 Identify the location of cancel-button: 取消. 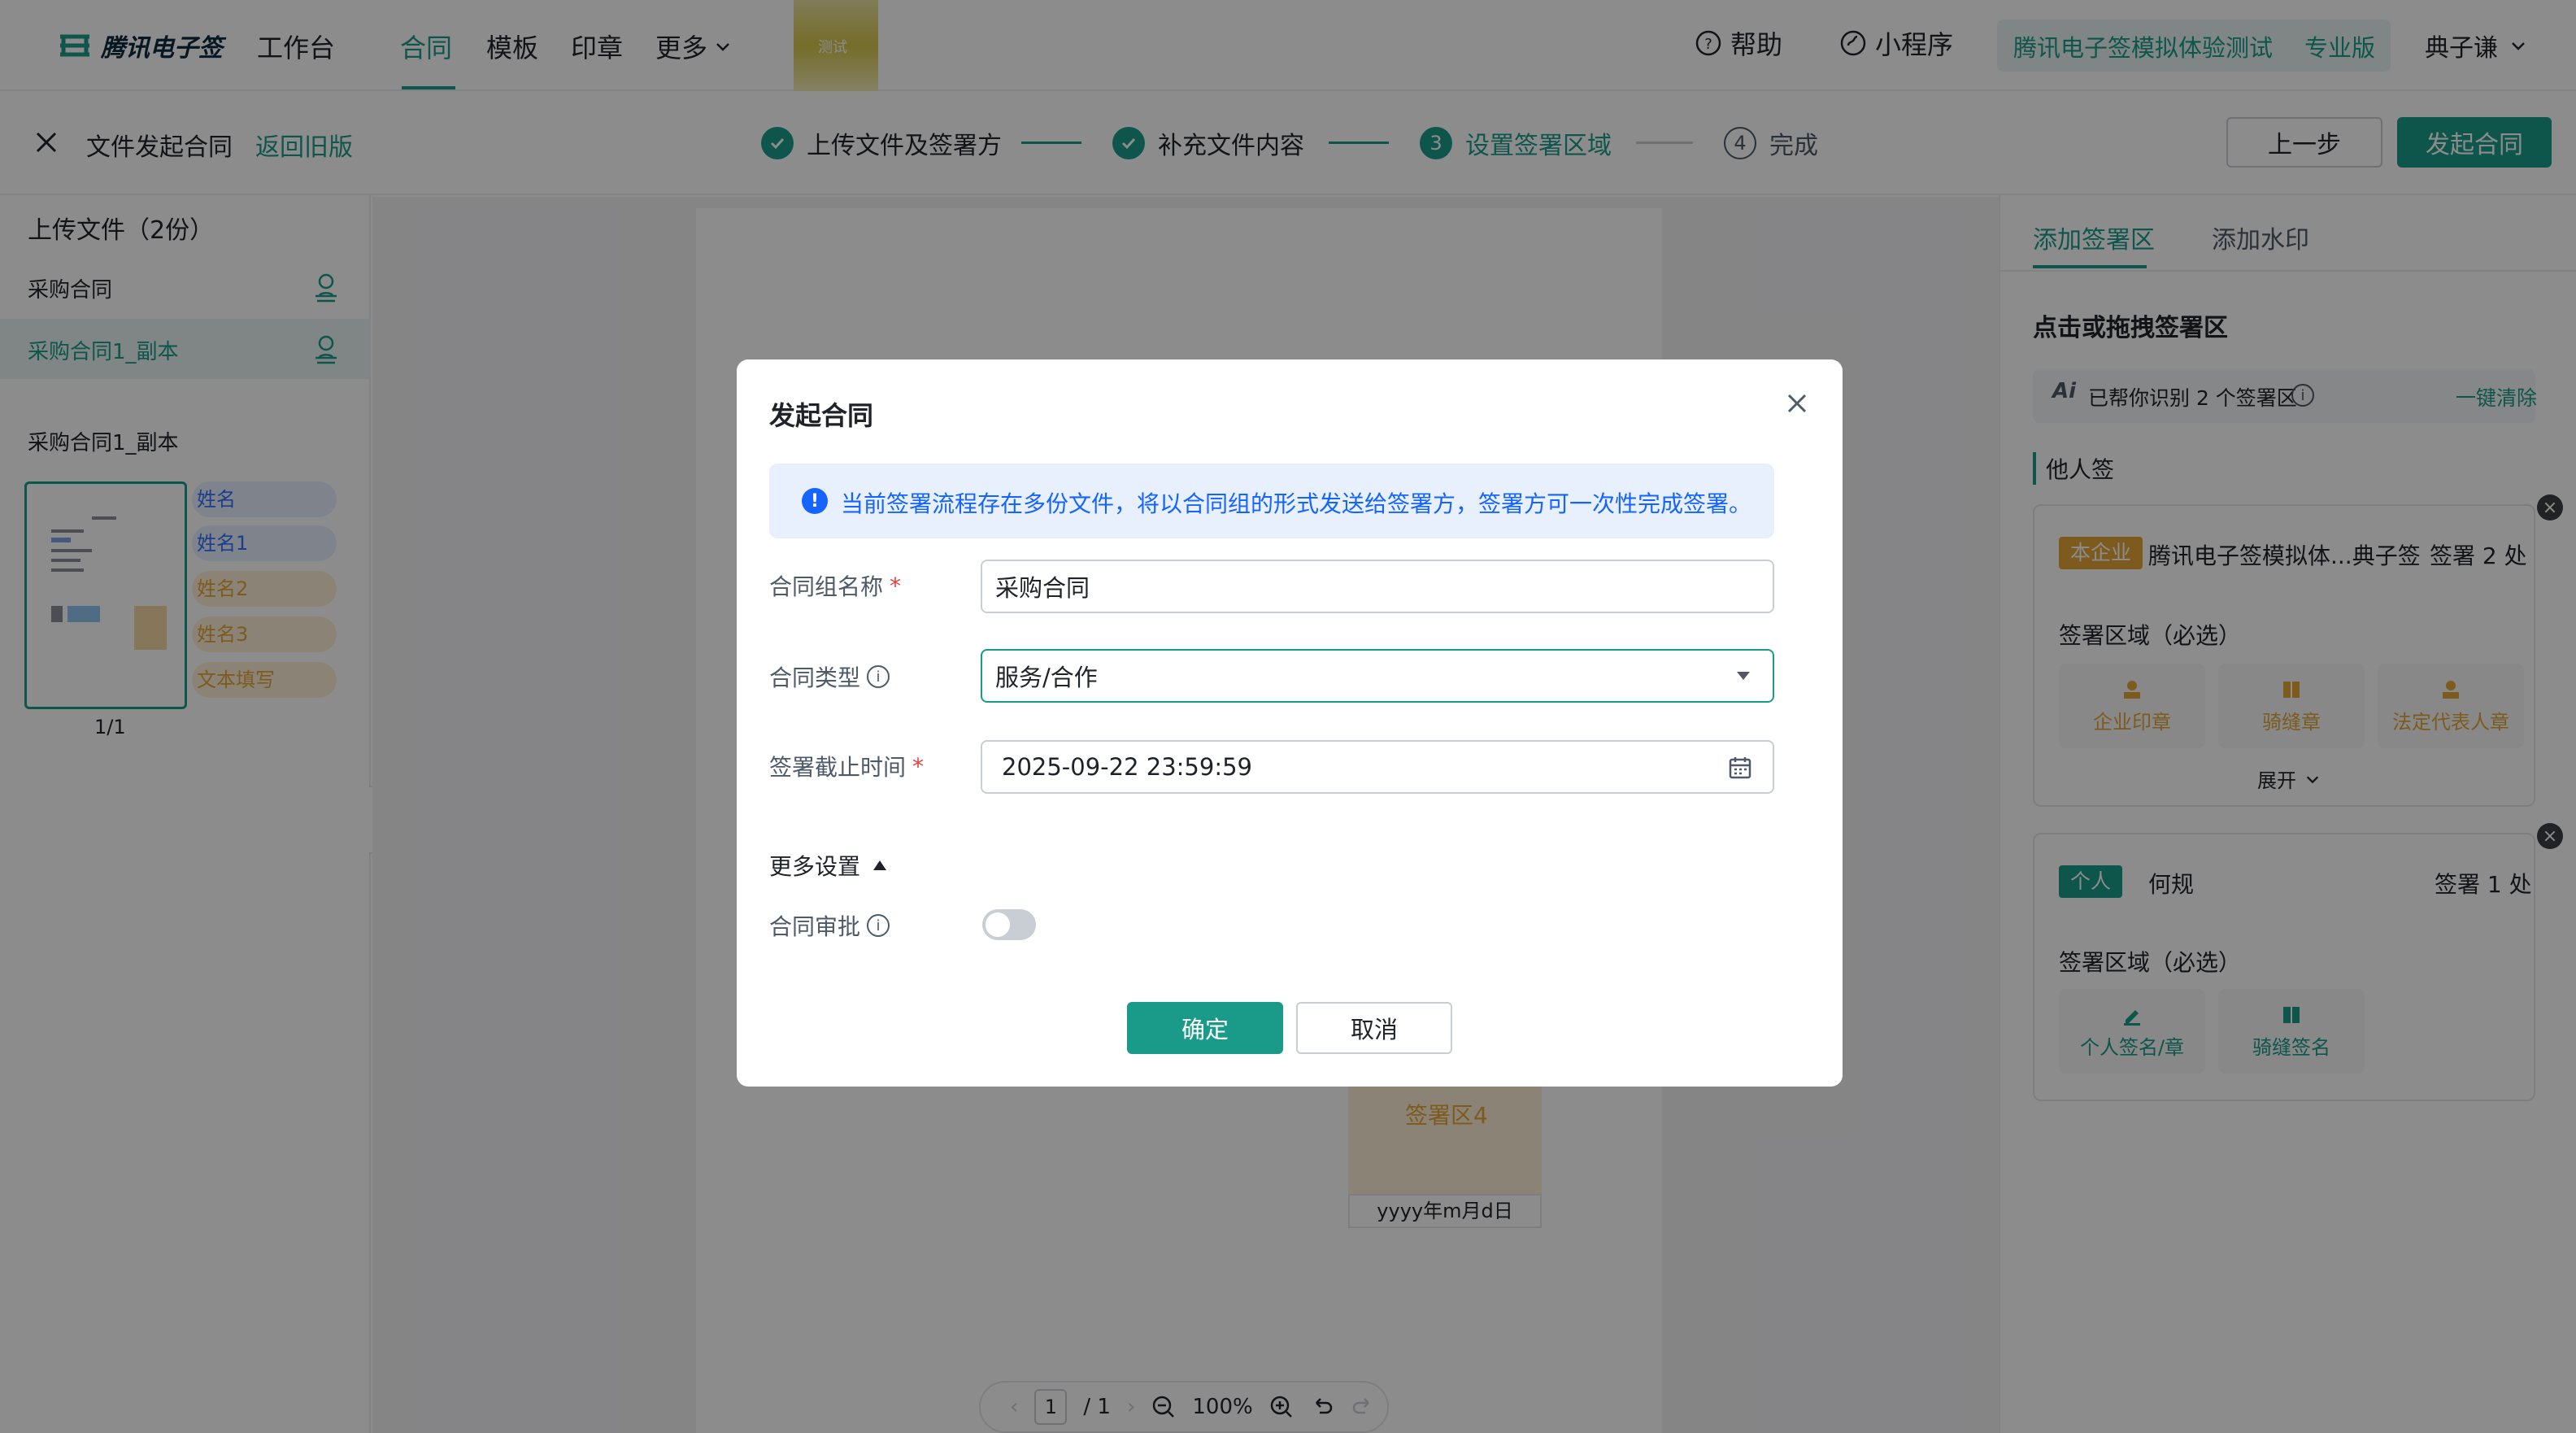
(1374, 1028).